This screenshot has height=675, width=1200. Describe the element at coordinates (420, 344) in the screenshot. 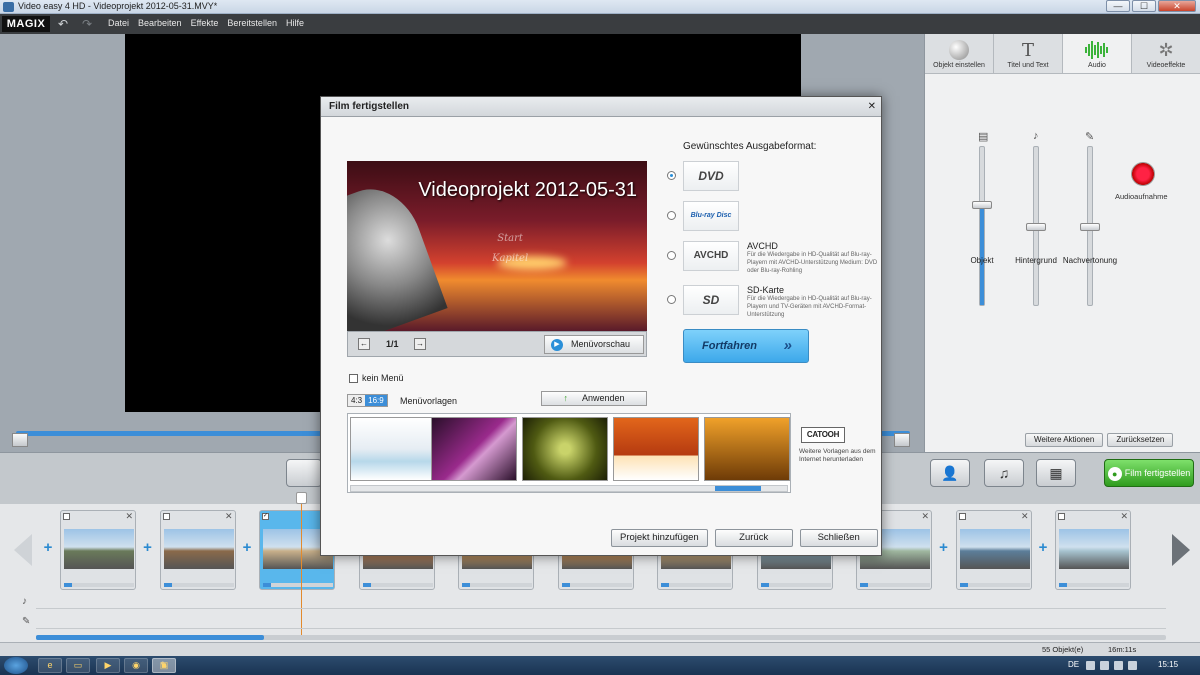

I see `next-page-icon: →` at that location.